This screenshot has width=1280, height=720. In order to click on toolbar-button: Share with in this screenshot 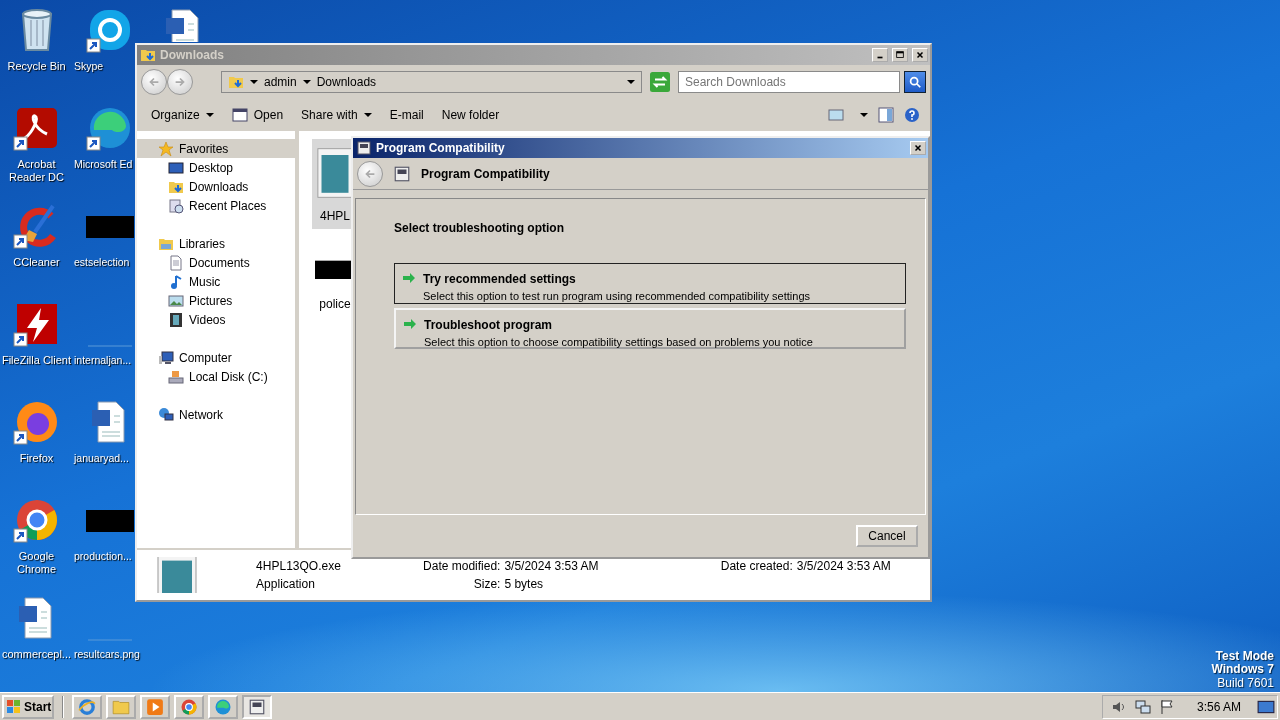, I will do `click(336, 115)`.